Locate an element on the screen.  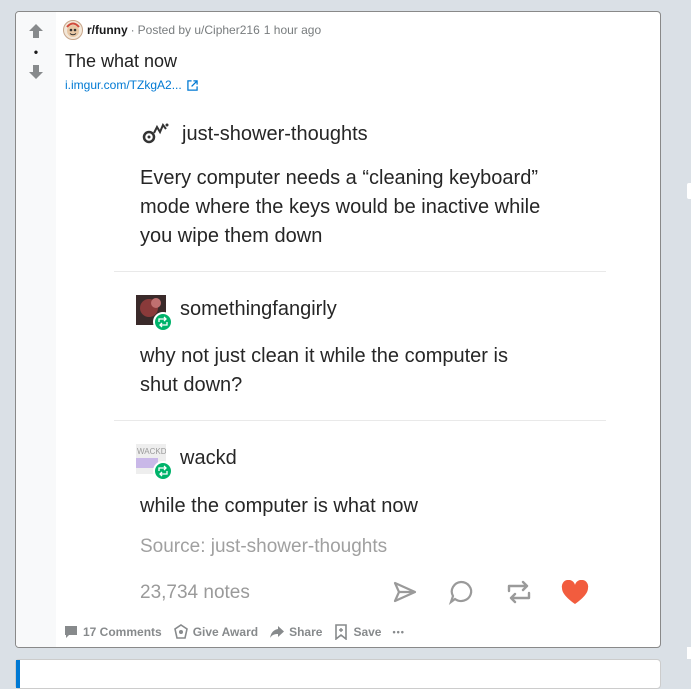
reblog1-avatar is located at coordinates (154, 313).